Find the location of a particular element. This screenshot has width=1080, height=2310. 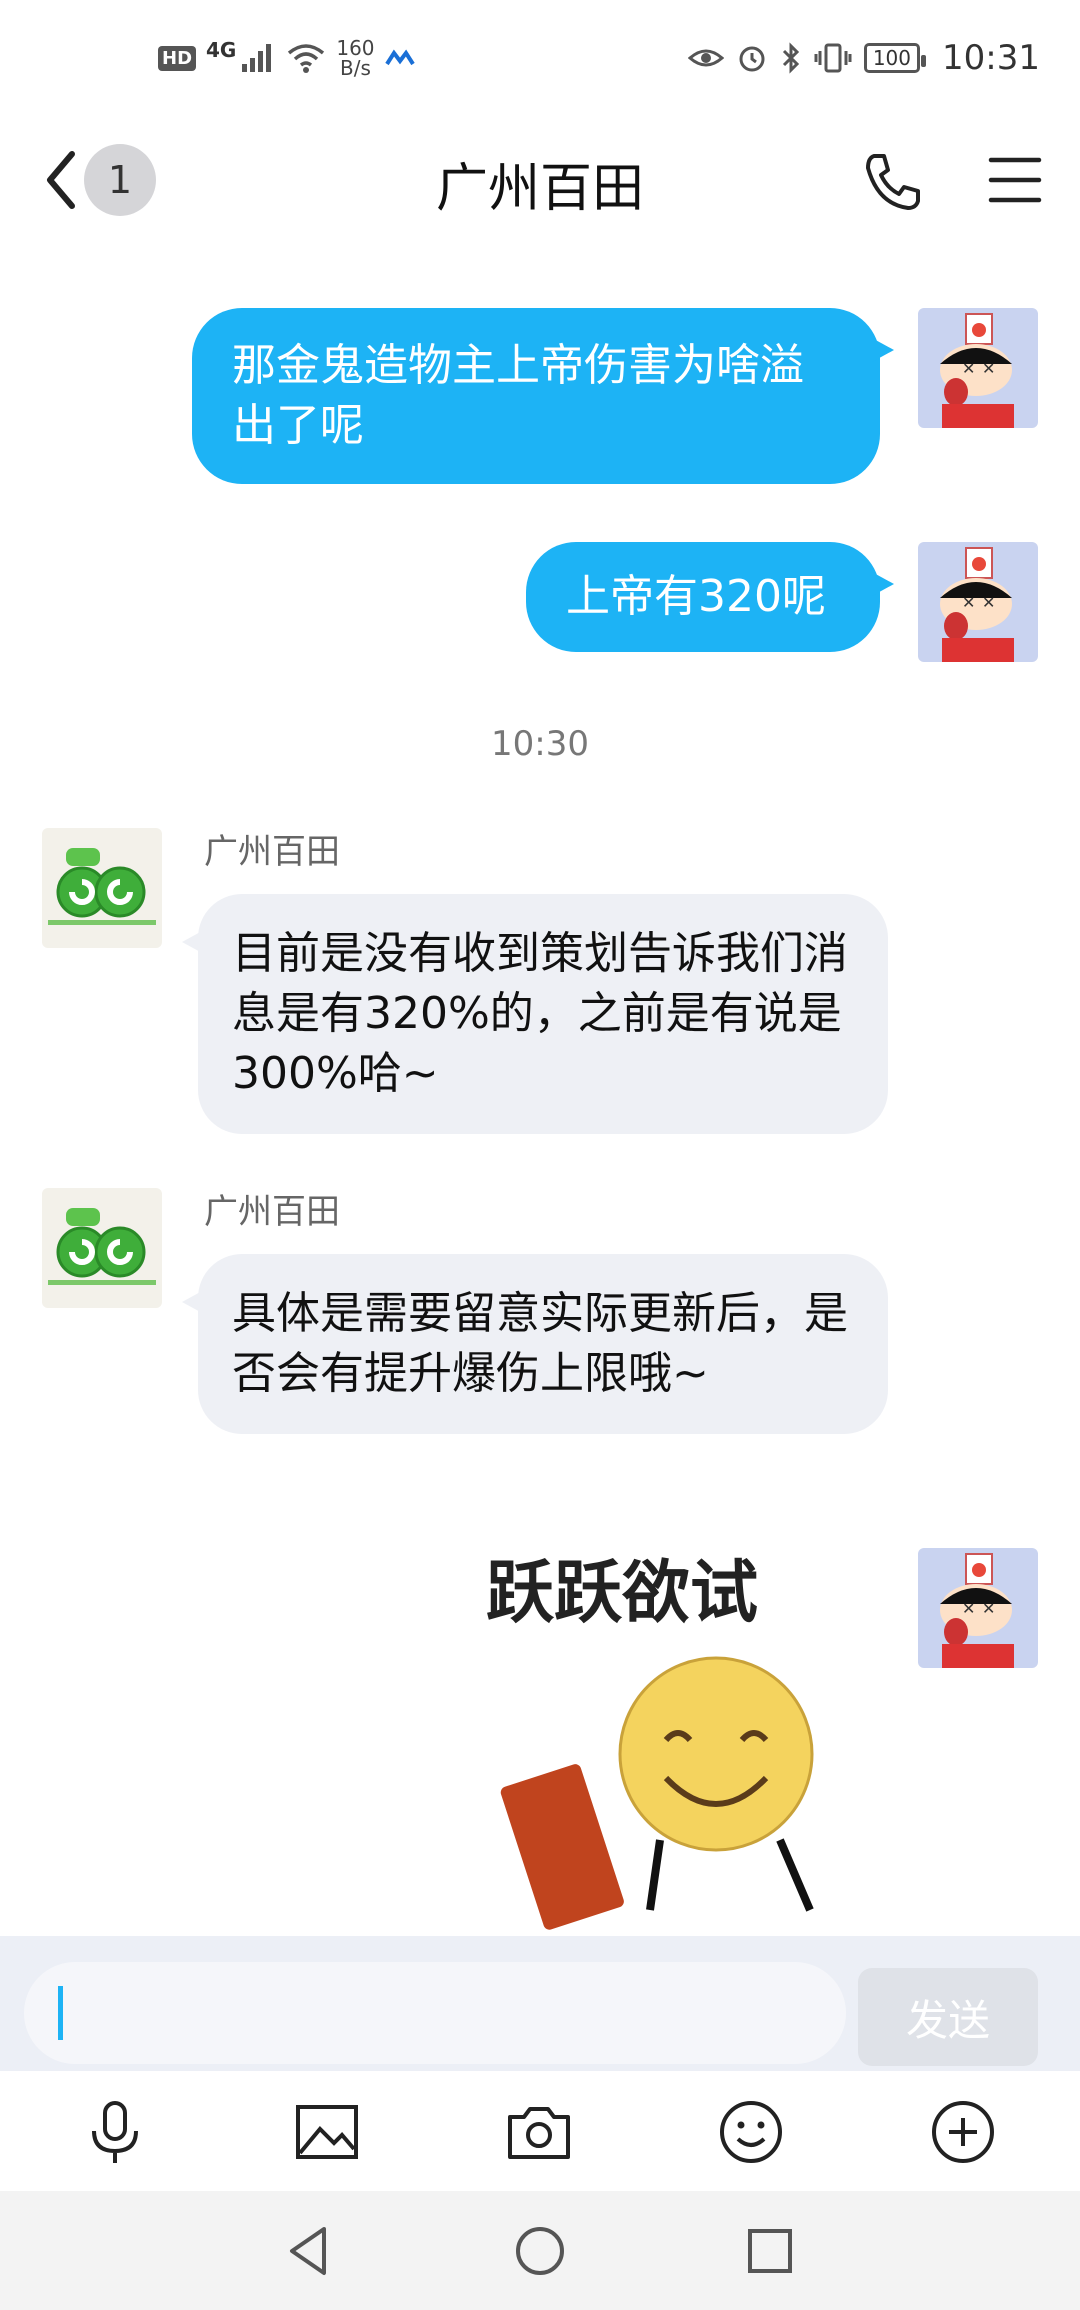

network-speed: 160 B/s is located at coordinates (355, 58).